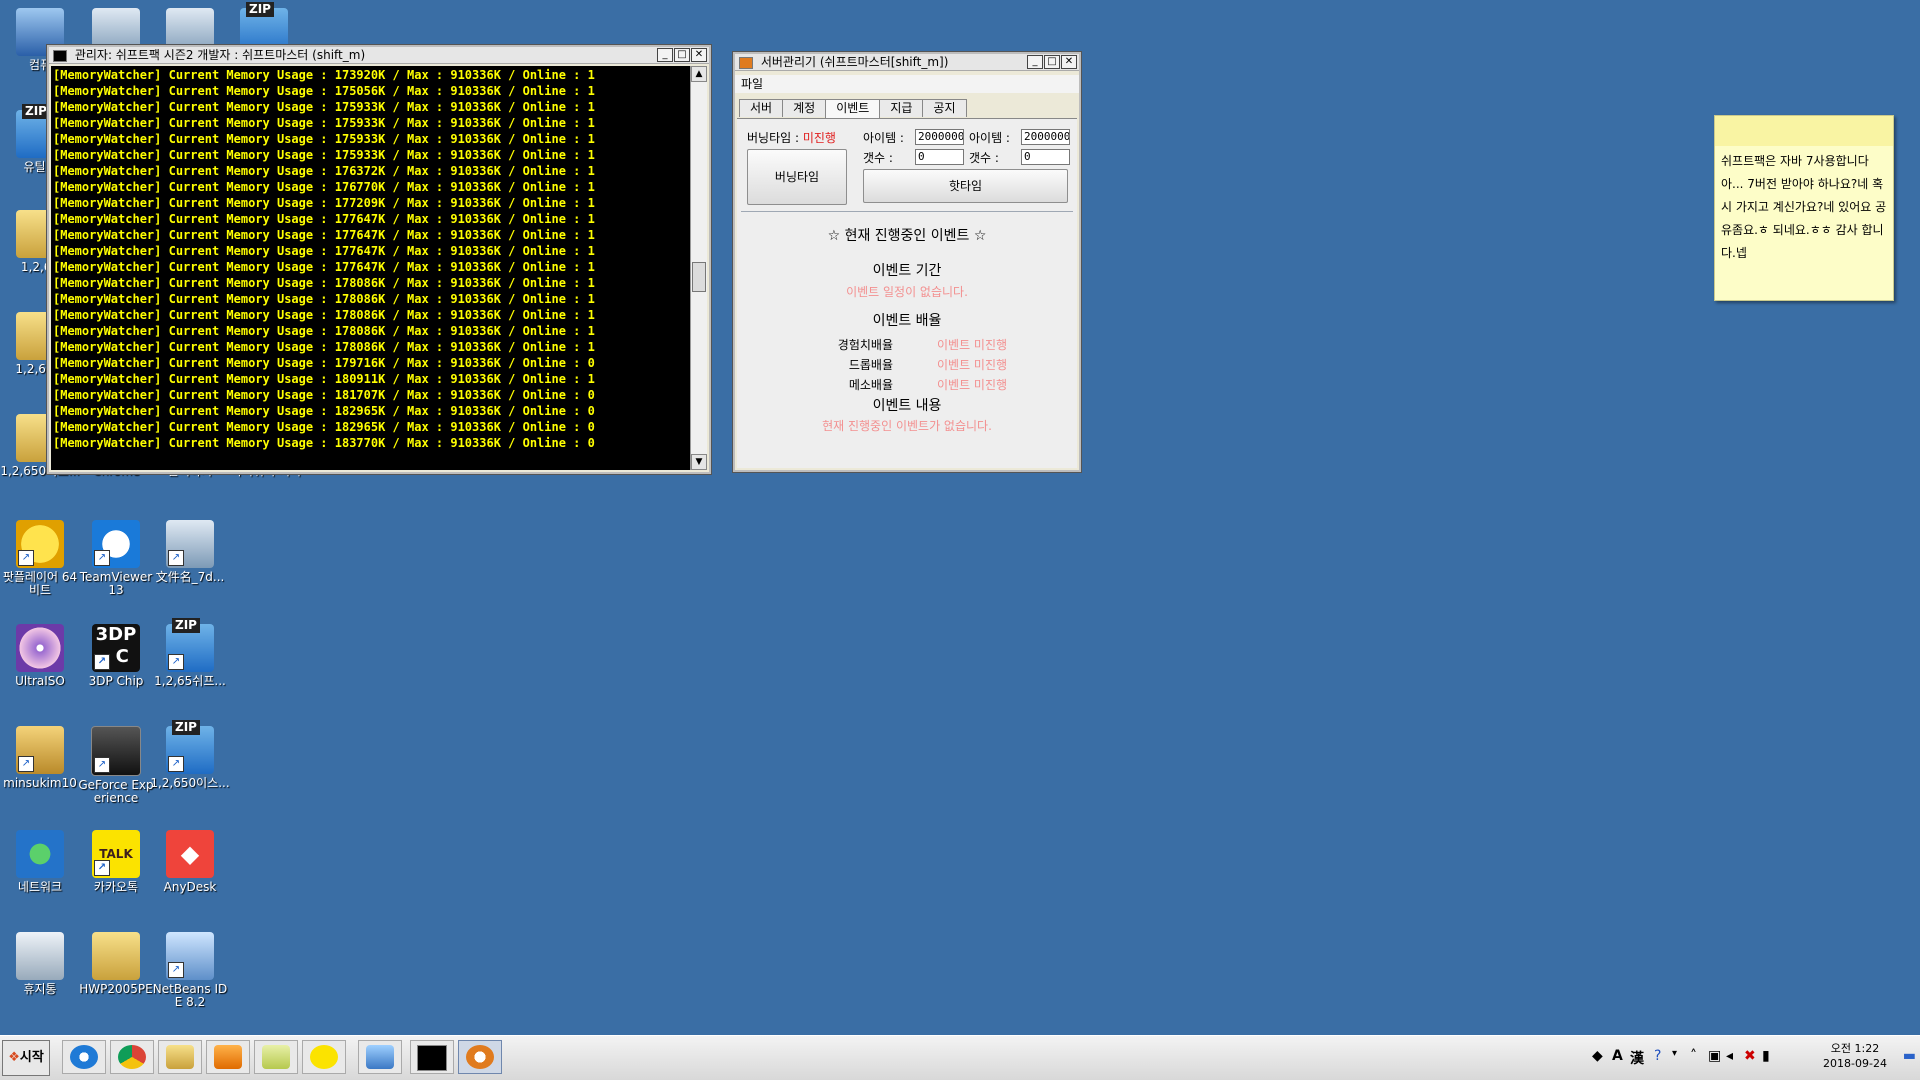 Image resolution: width=1920 pixels, height=1080 pixels. Describe the element at coordinates (180, 1057) in the screenshot. I see `taskbar-explorer` at that location.